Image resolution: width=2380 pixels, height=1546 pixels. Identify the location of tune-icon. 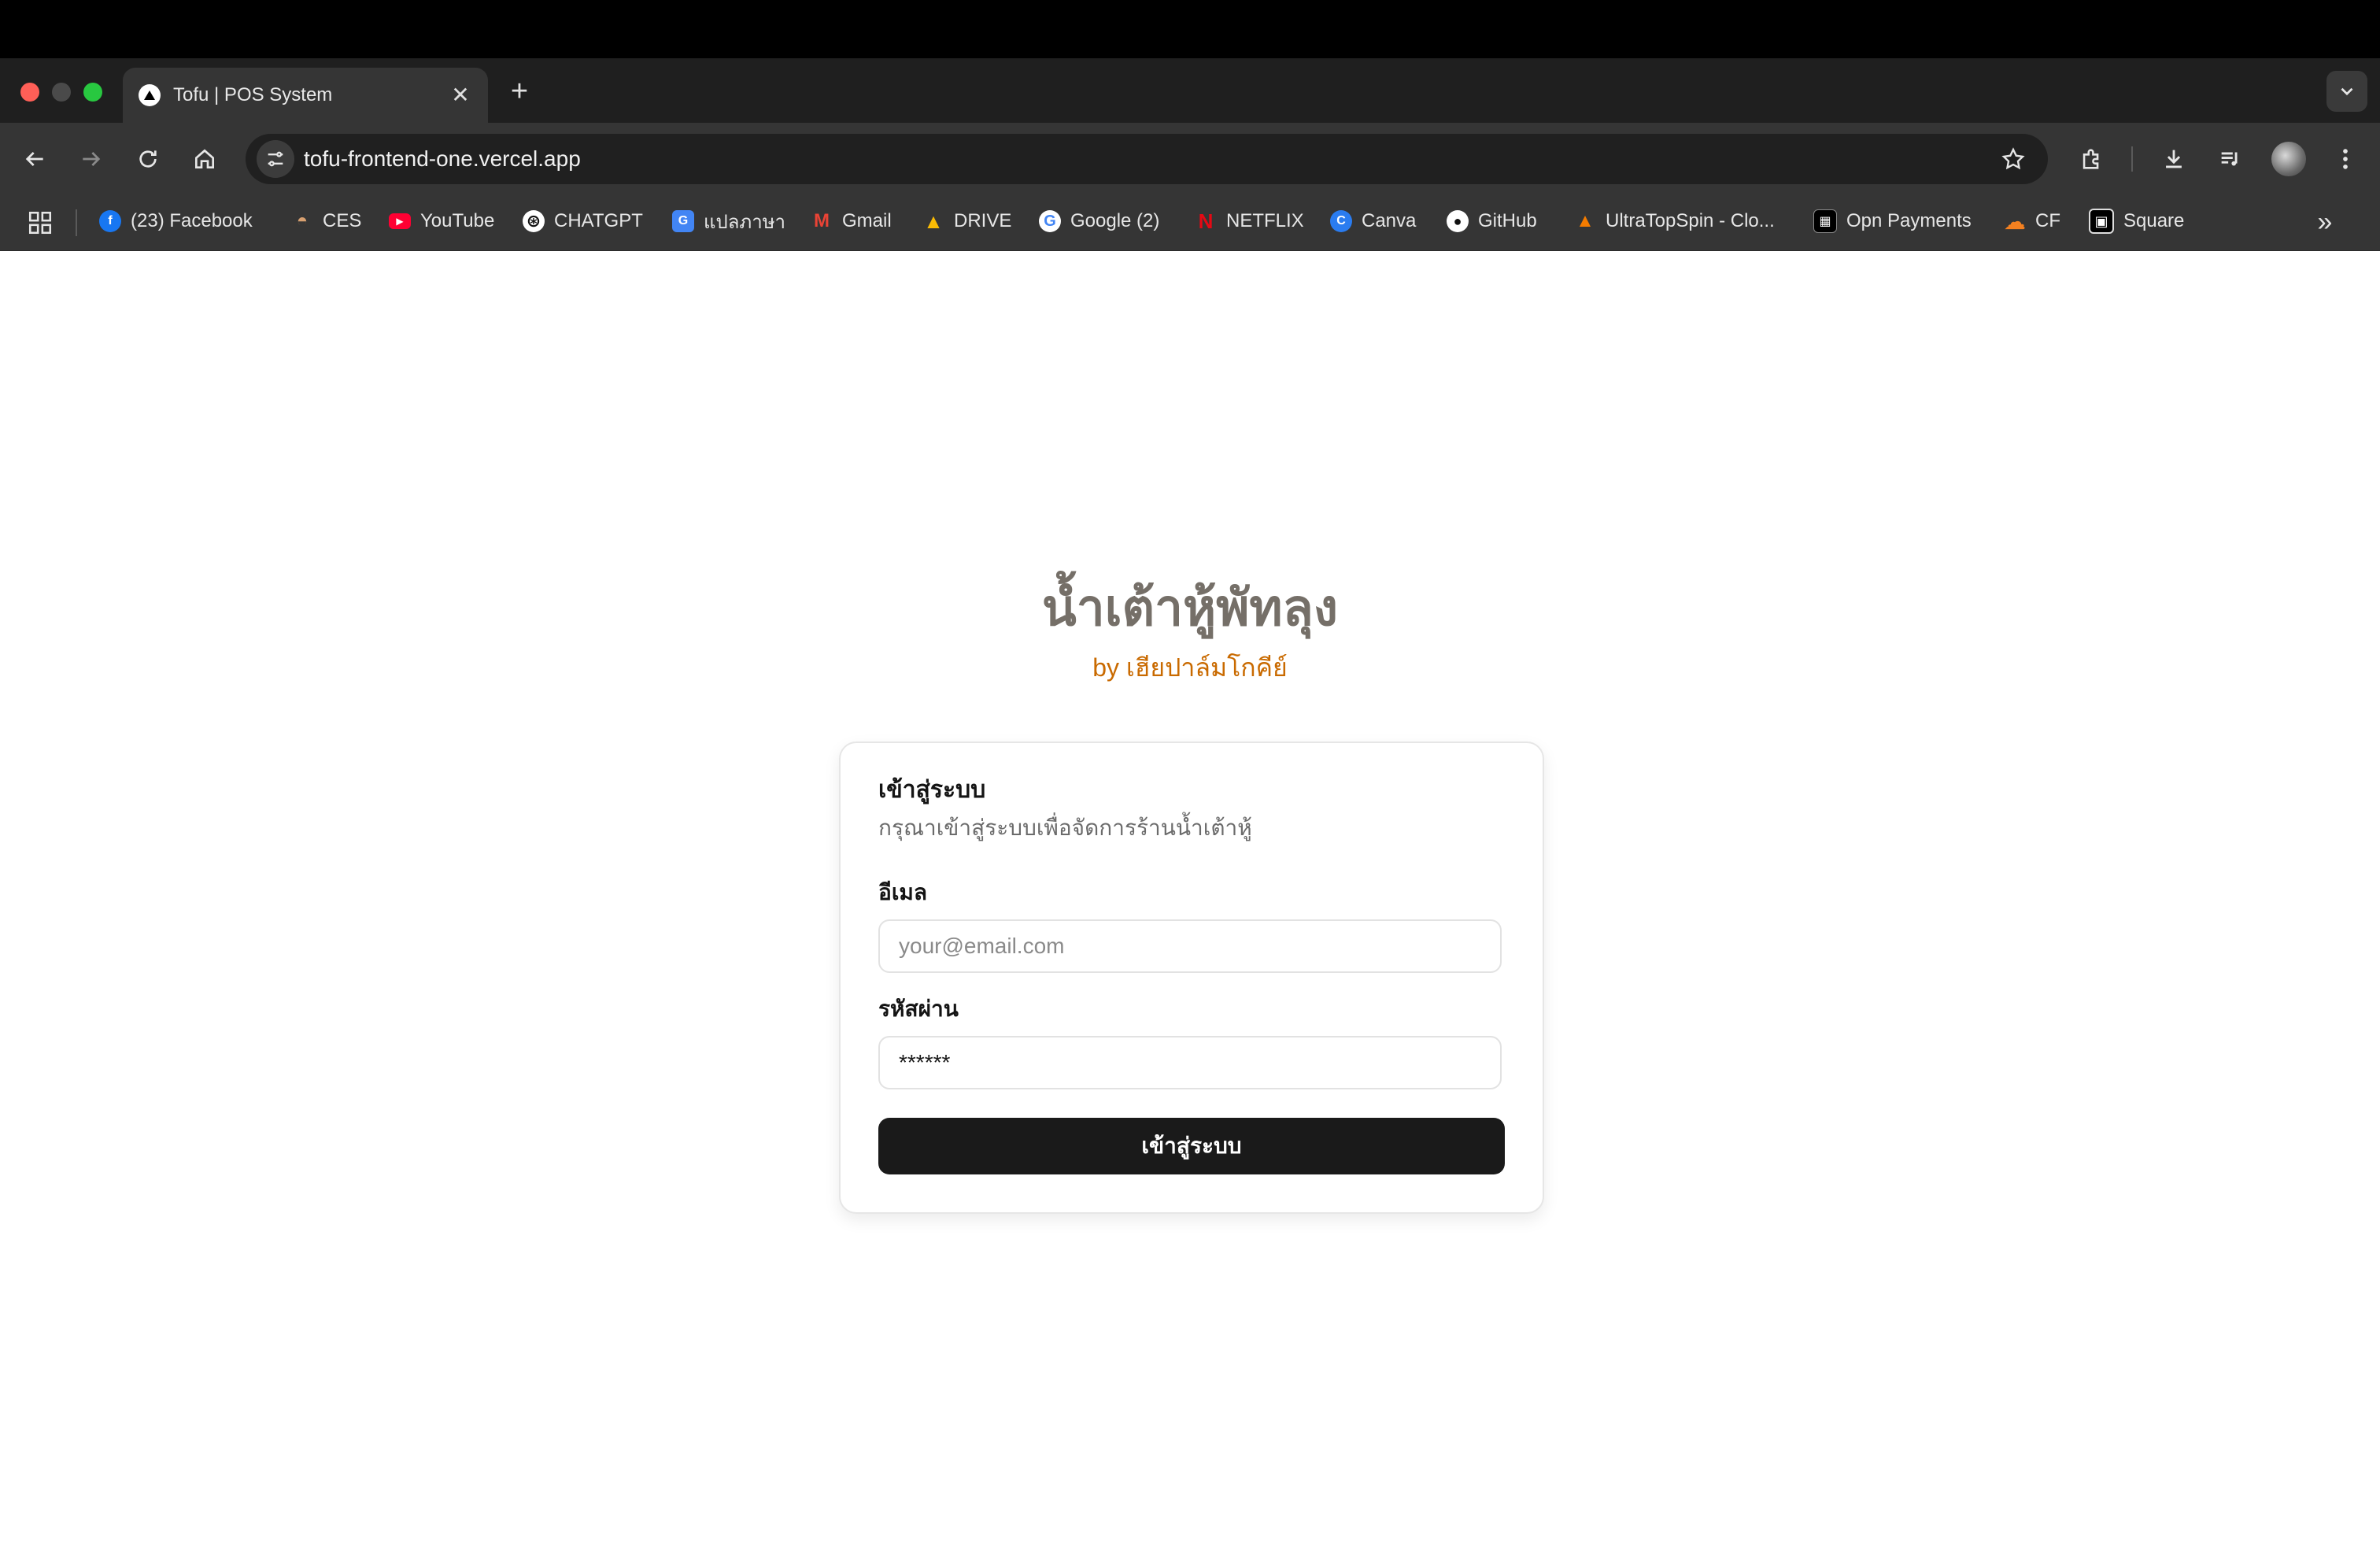
(275, 159).